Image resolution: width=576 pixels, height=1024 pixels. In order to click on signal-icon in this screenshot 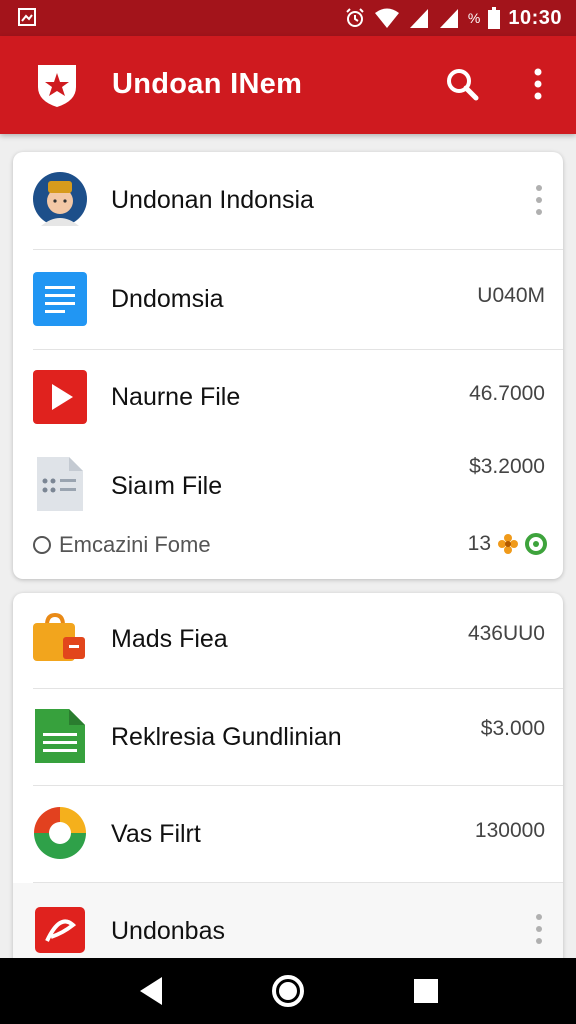, I will do `click(418, 18)`.